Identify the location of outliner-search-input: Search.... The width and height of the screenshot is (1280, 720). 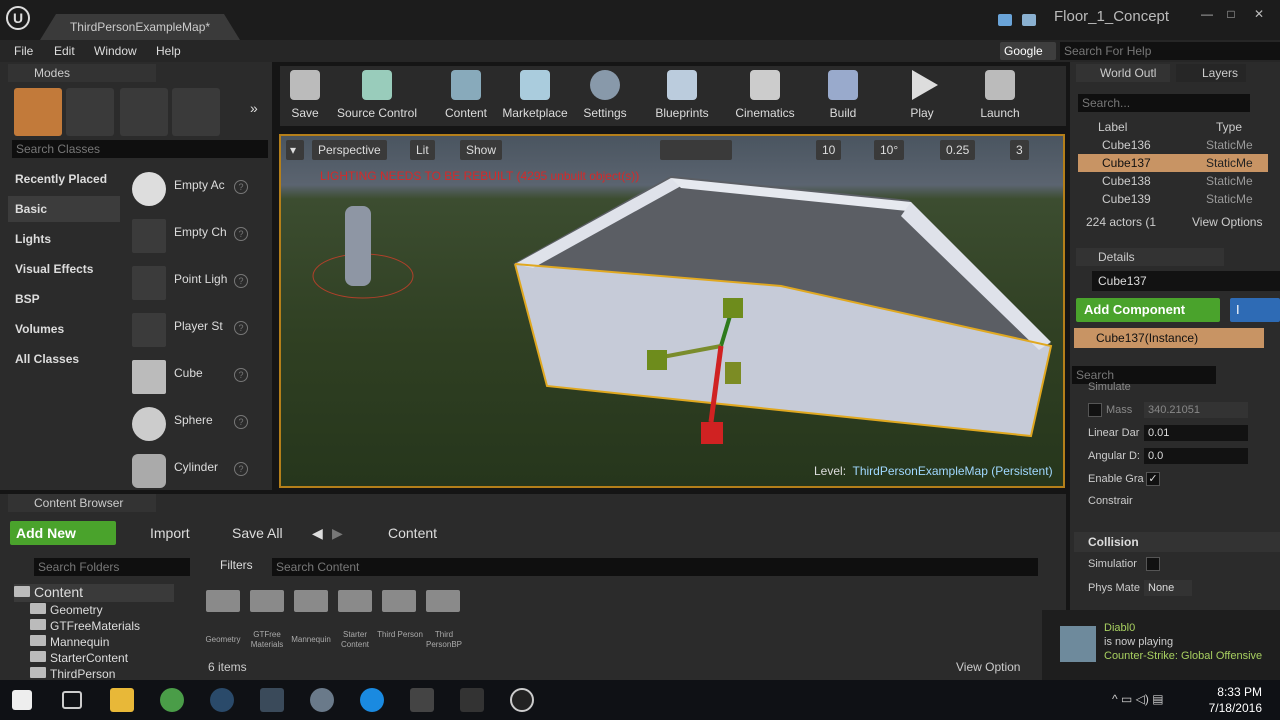
(1164, 103).